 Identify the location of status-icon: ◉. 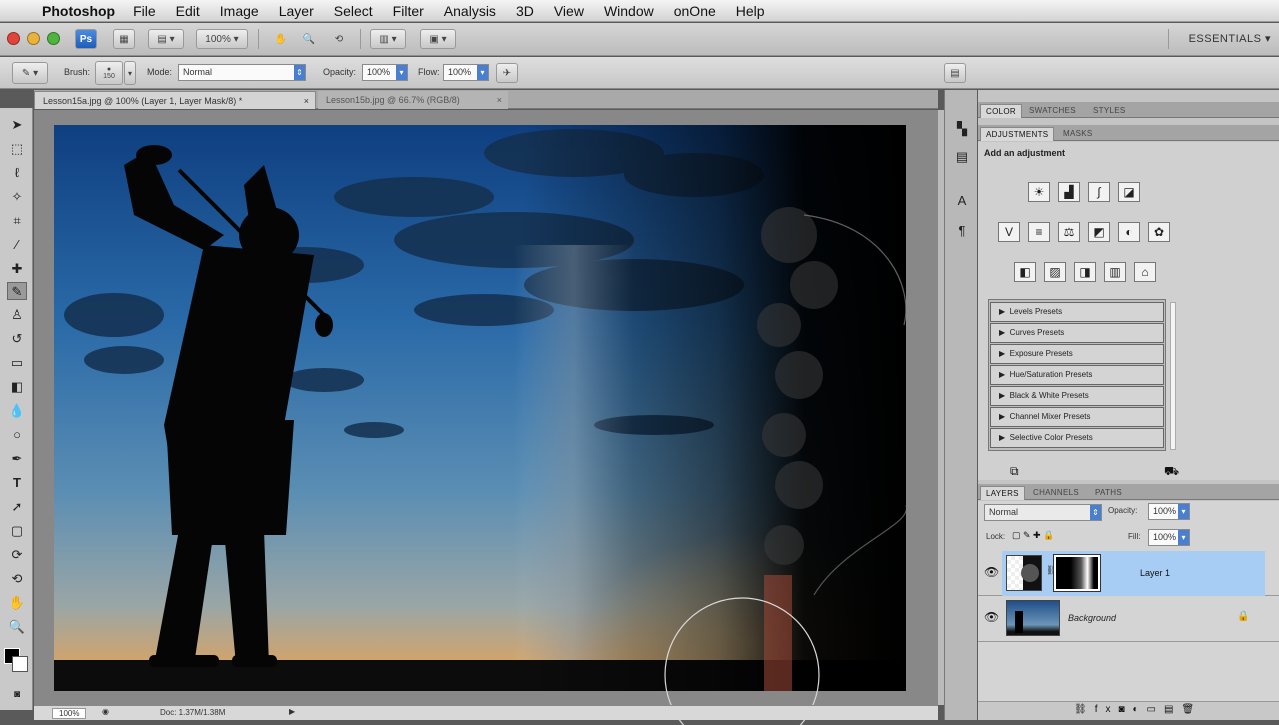
(105, 711).